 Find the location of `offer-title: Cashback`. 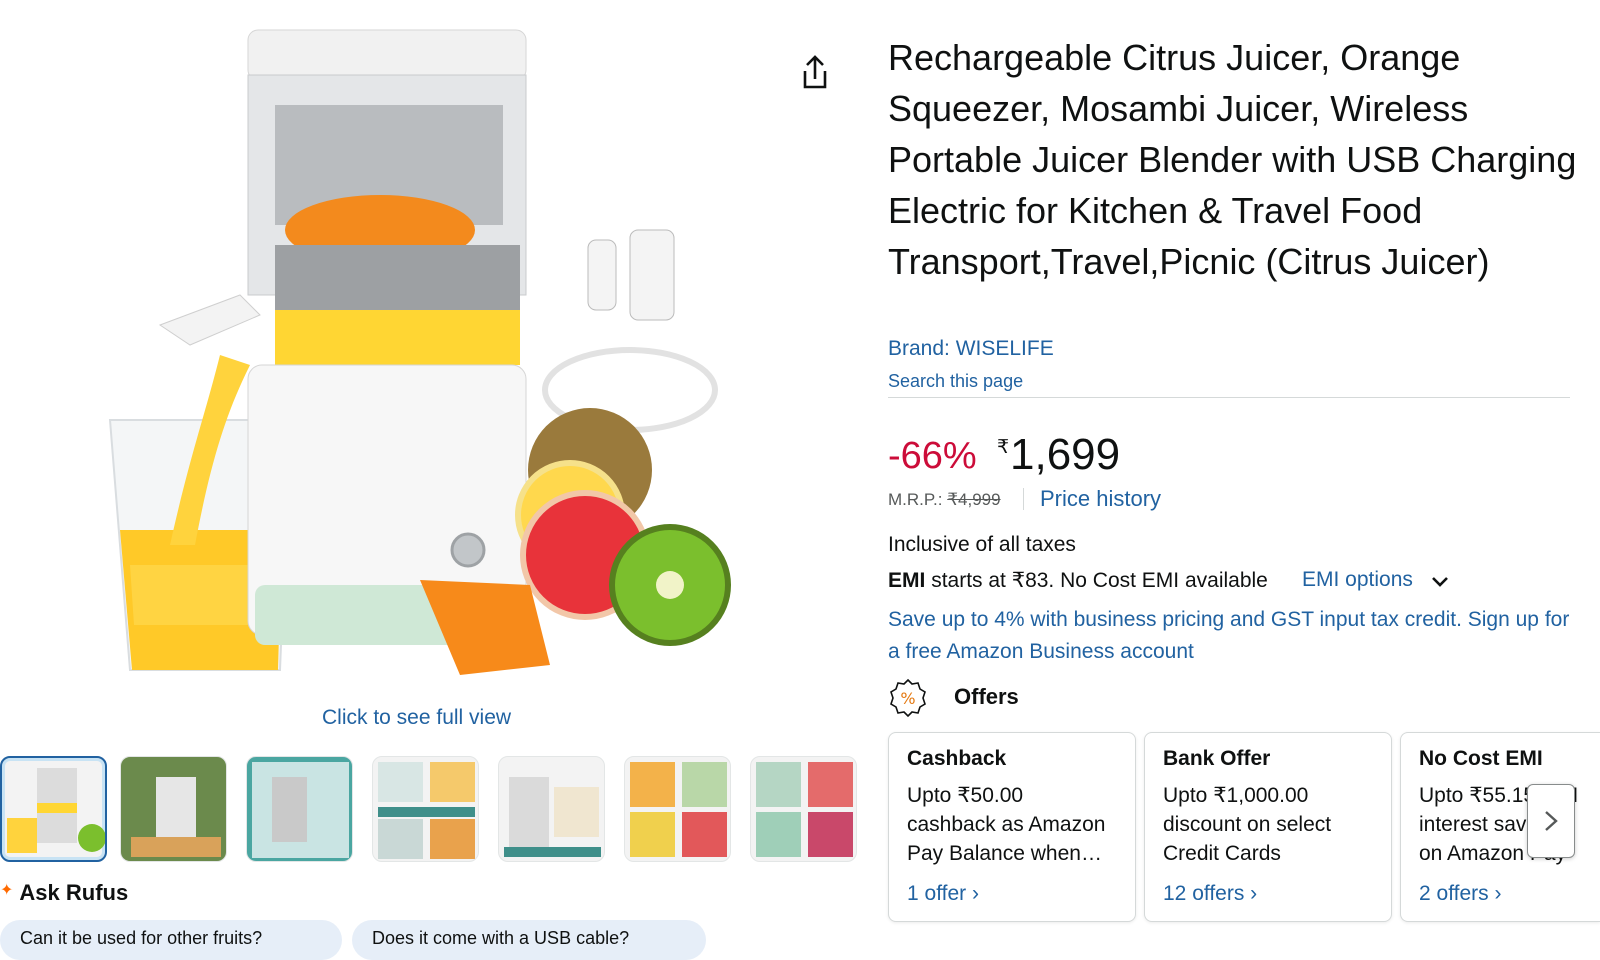

offer-title: Cashback is located at coordinates (957, 758).